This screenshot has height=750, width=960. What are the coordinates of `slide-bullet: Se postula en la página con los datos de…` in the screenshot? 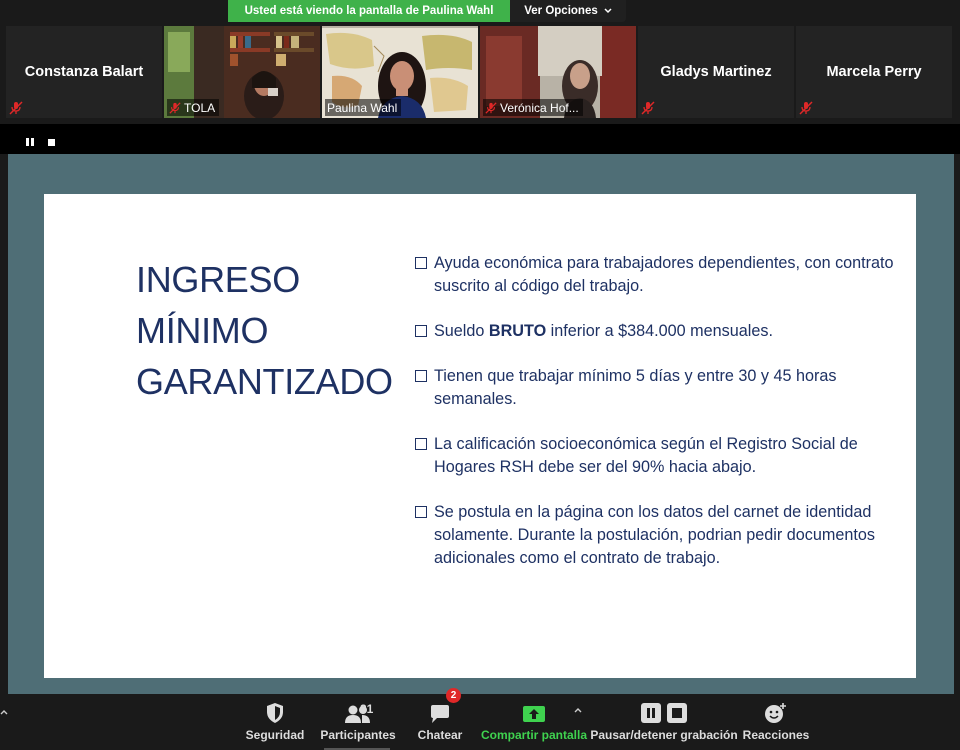 It's located at (659, 535).